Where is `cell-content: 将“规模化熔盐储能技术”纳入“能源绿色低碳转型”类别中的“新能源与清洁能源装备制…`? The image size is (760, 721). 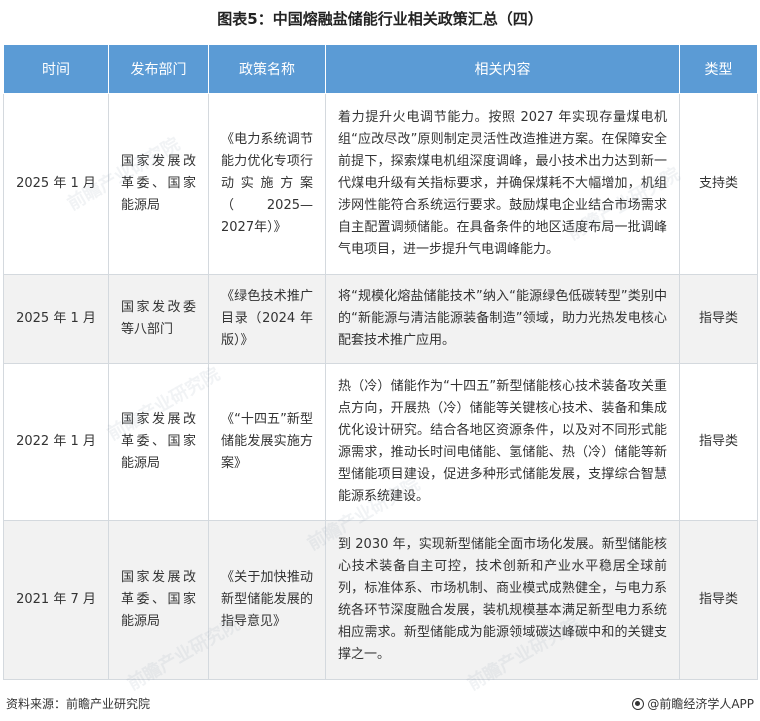 cell-content: 将“规模化熔盐储能技术”纳入“能源绿色低碳转型”类别中的“新能源与清洁能源装备制… is located at coordinates (502, 319).